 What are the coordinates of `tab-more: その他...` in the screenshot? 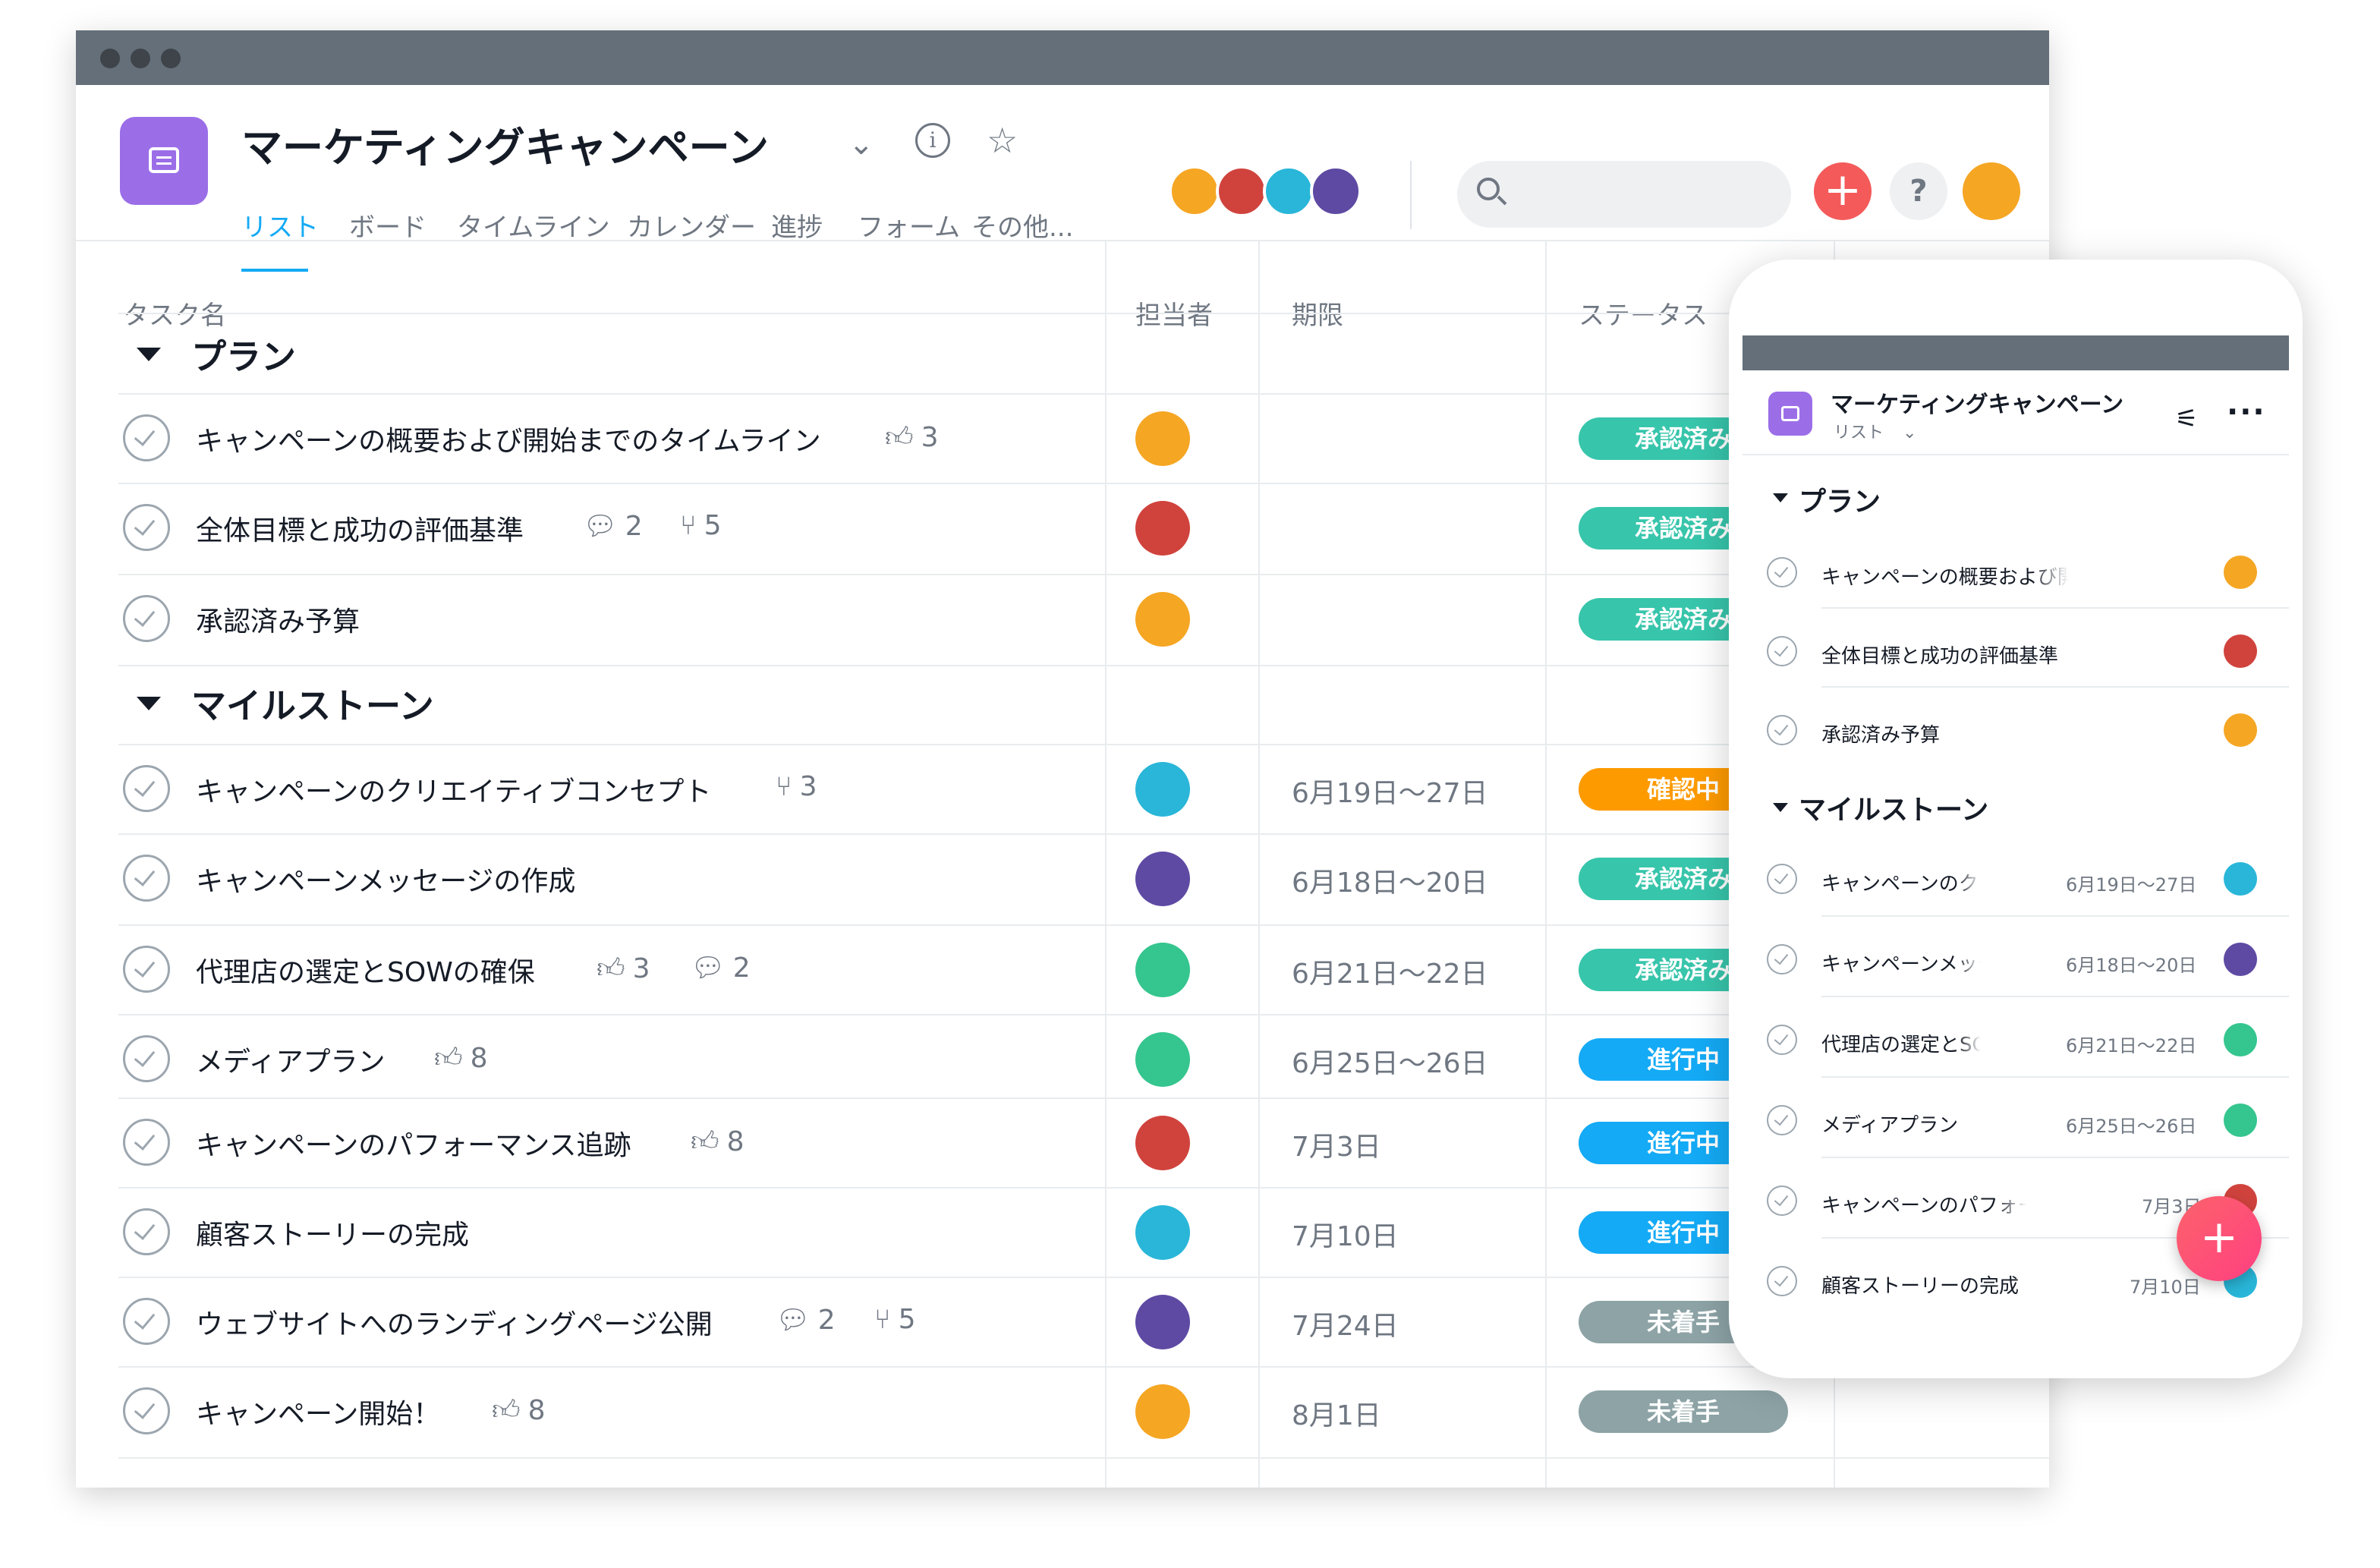 It's located at (1022, 225).